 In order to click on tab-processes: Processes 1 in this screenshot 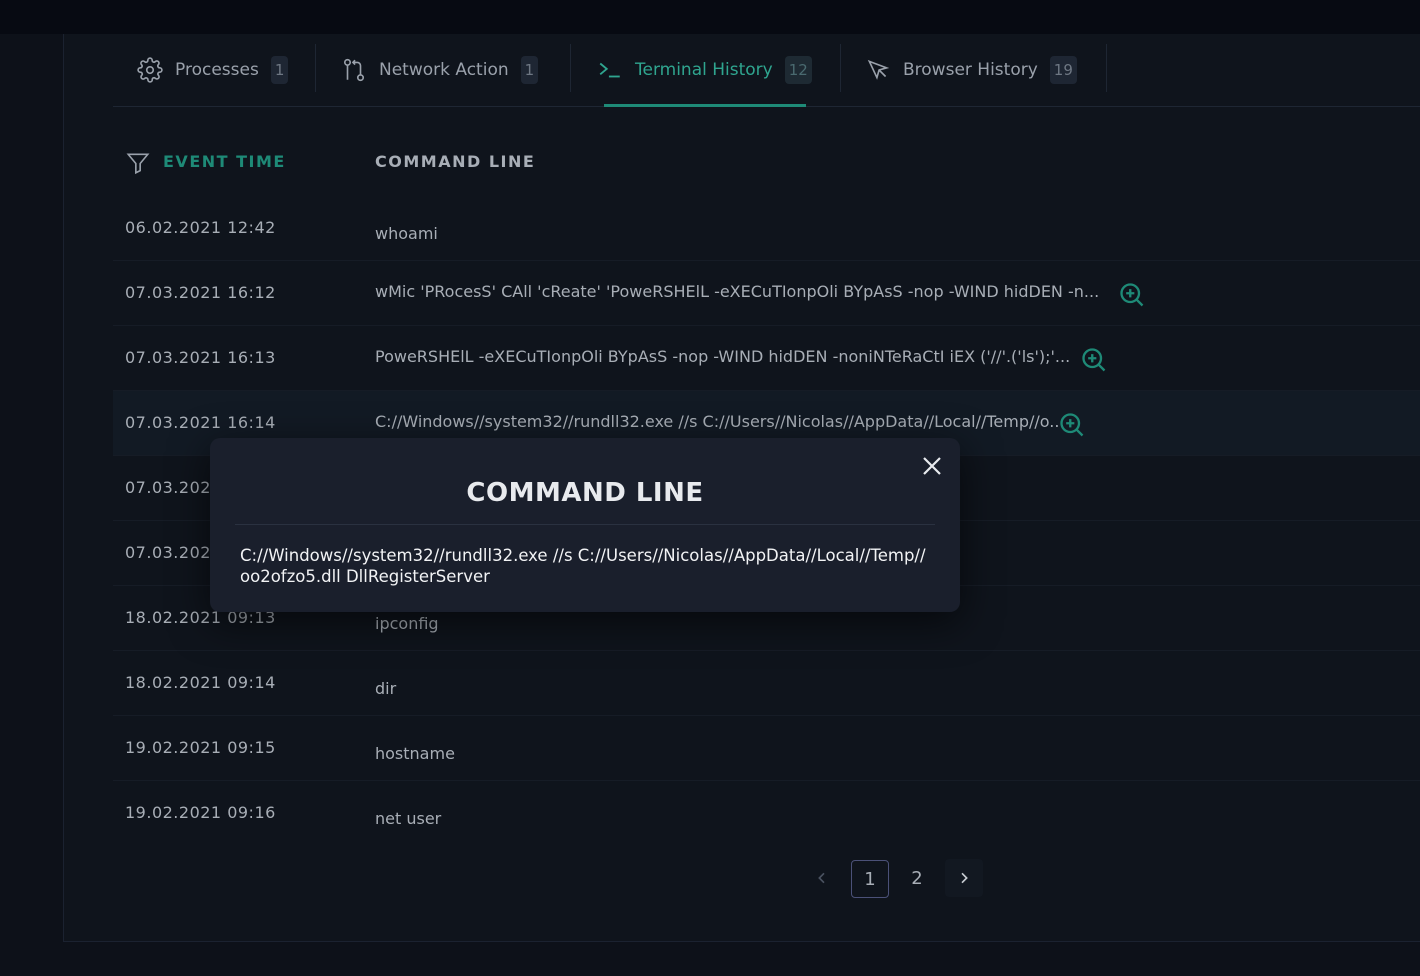, I will do `click(213, 70)`.